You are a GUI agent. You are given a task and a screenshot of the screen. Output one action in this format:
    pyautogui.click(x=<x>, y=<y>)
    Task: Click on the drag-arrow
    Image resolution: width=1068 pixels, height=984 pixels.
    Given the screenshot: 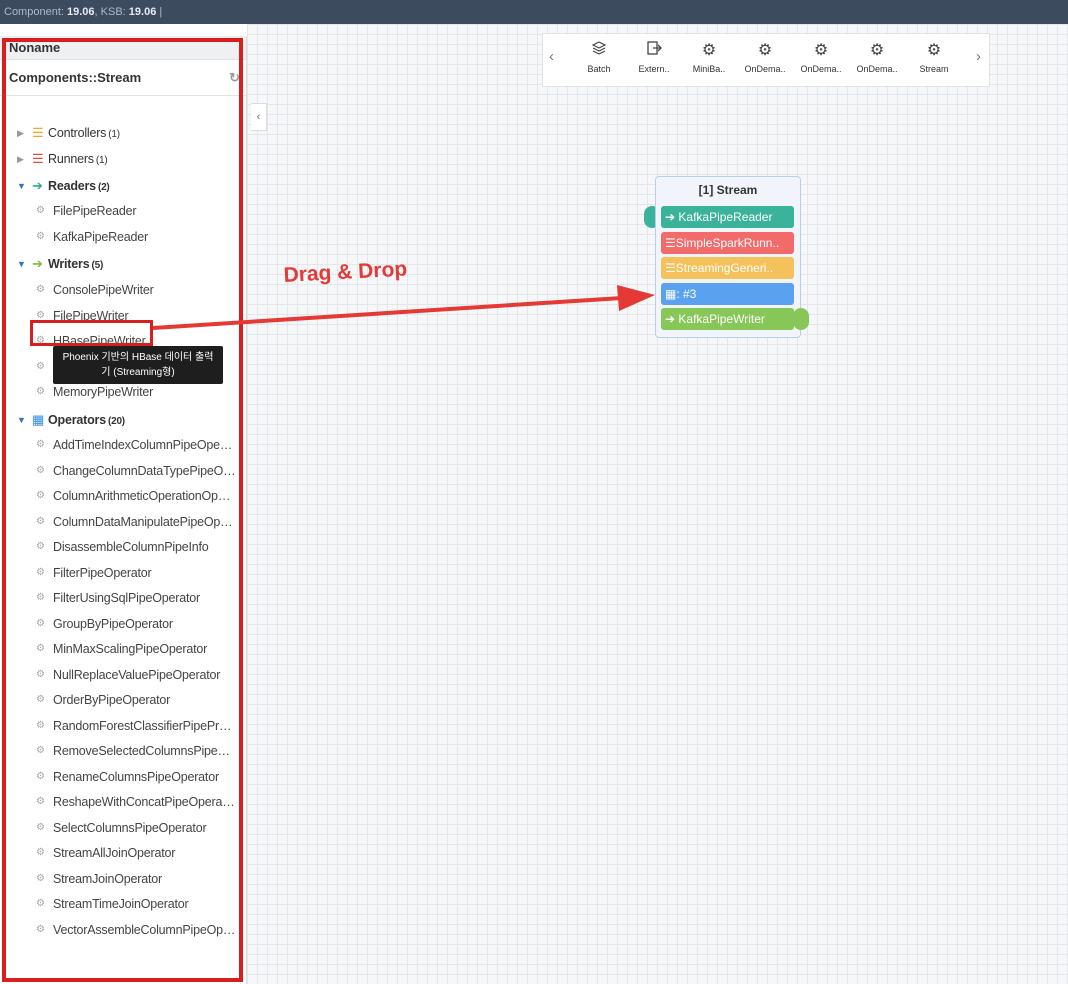 What is the action you would take?
    pyautogui.click(x=403, y=307)
    